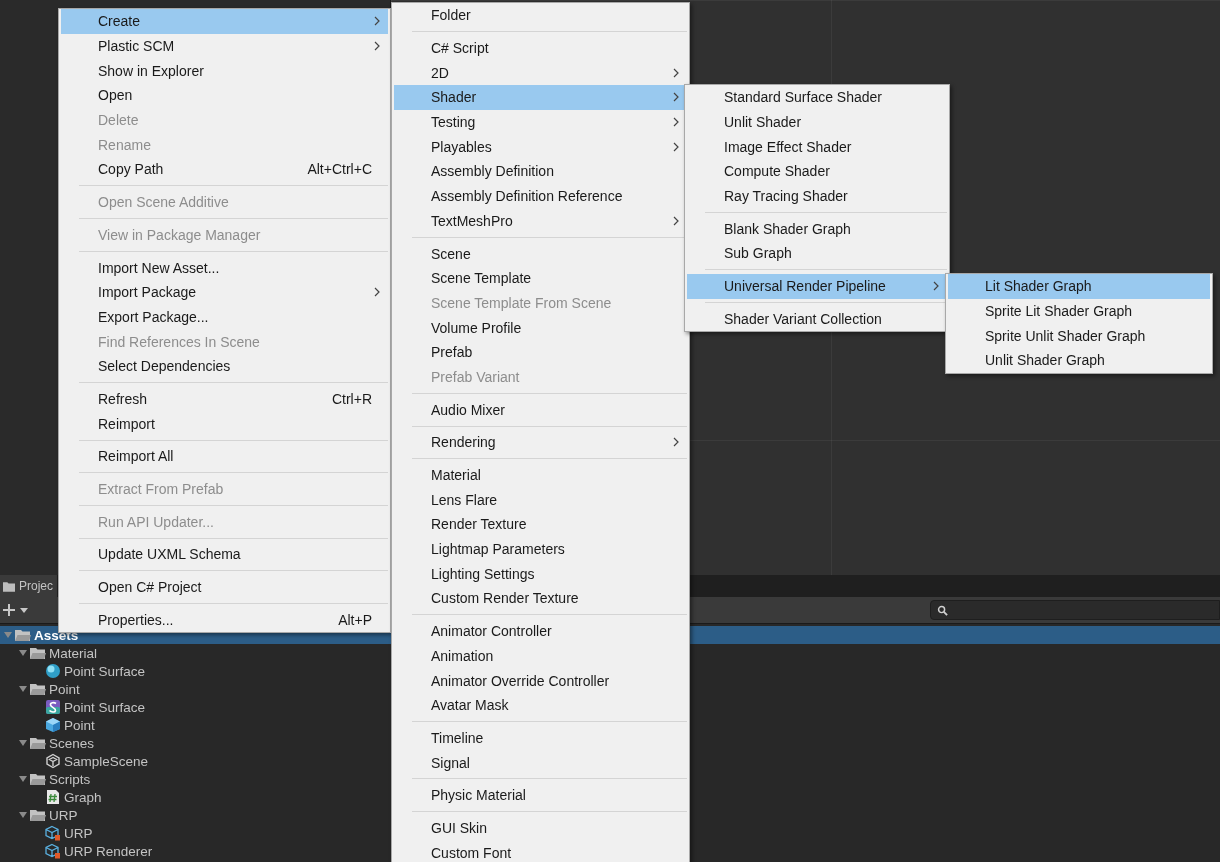  What do you see at coordinates (53, 707) in the screenshot?
I see `shader-icon` at bounding box center [53, 707].